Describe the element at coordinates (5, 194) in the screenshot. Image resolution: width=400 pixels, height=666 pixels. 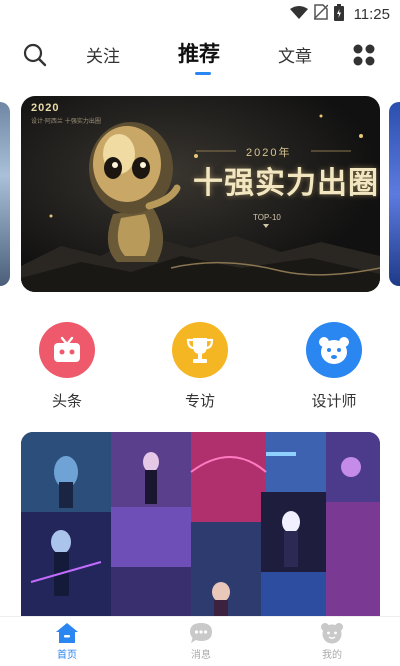
I see `carousel-prev-slide` at that location.